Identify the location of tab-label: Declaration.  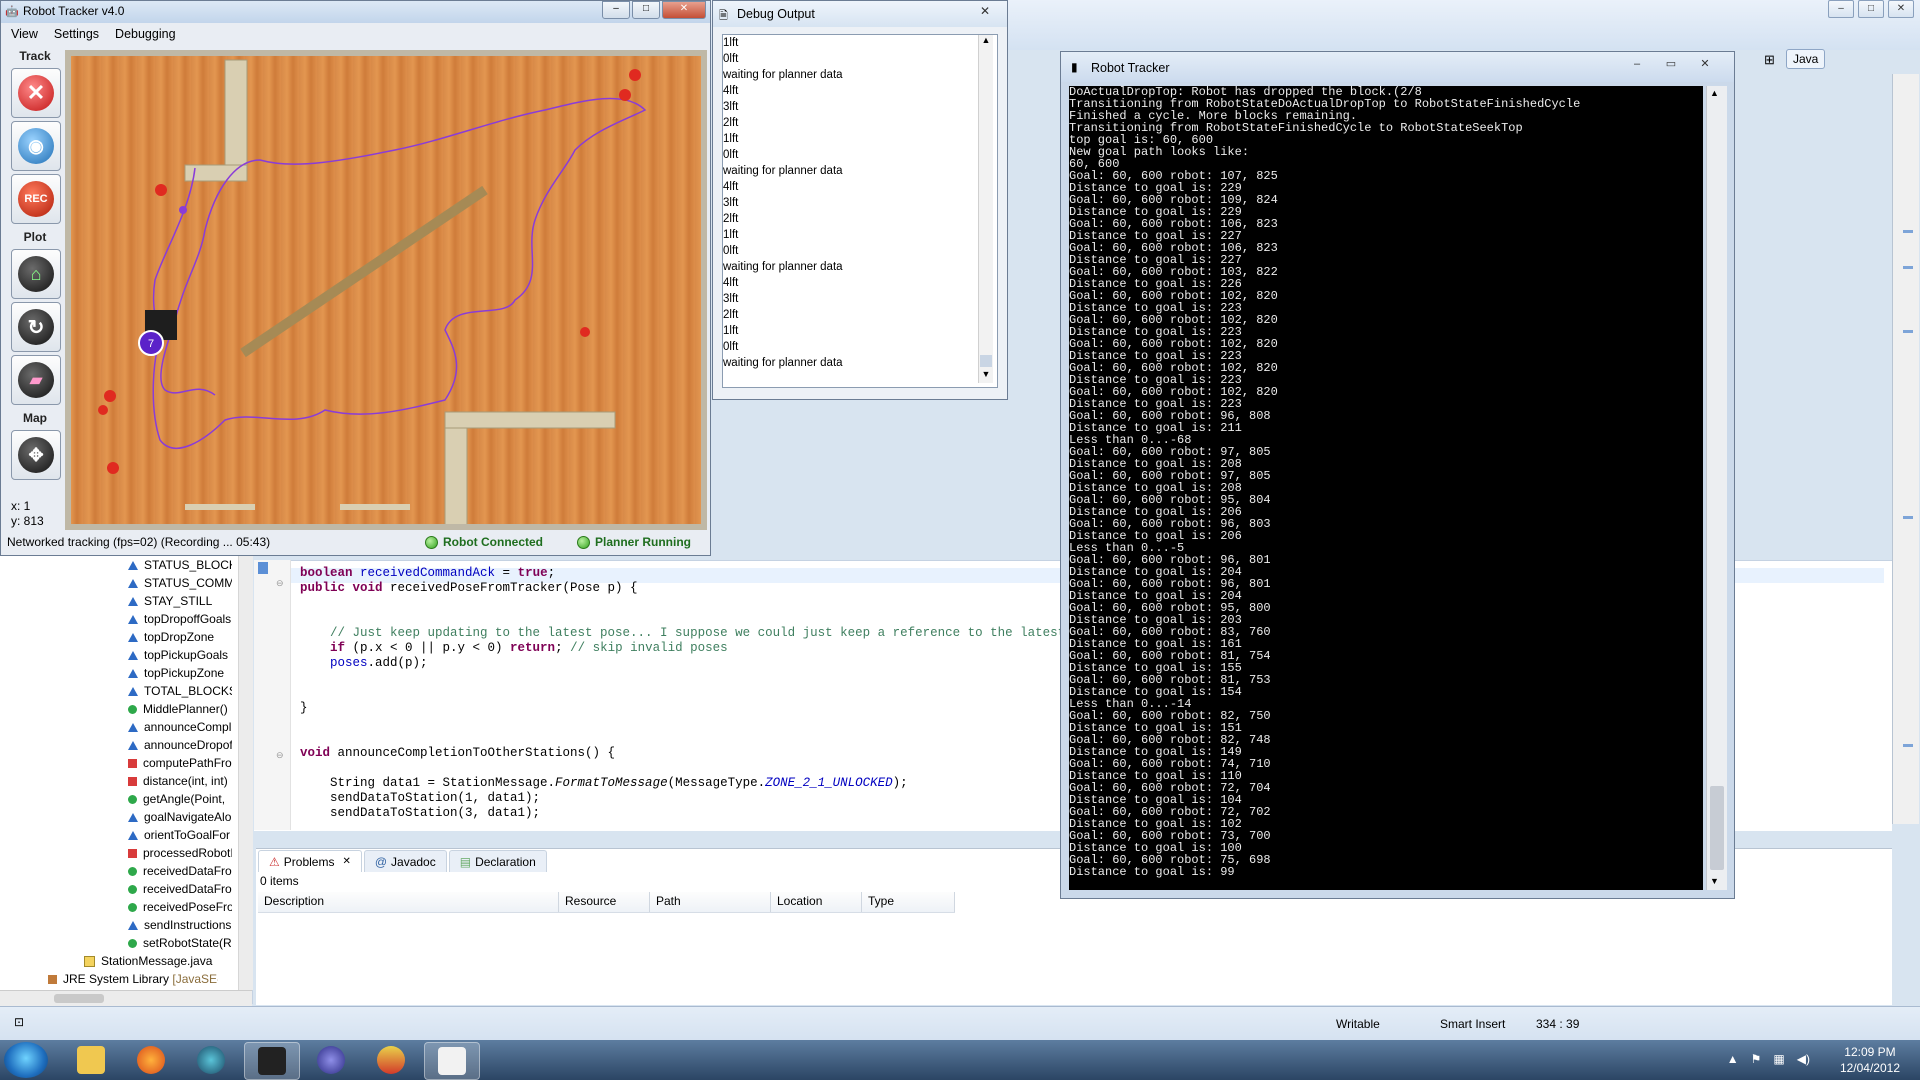
(505, 861).